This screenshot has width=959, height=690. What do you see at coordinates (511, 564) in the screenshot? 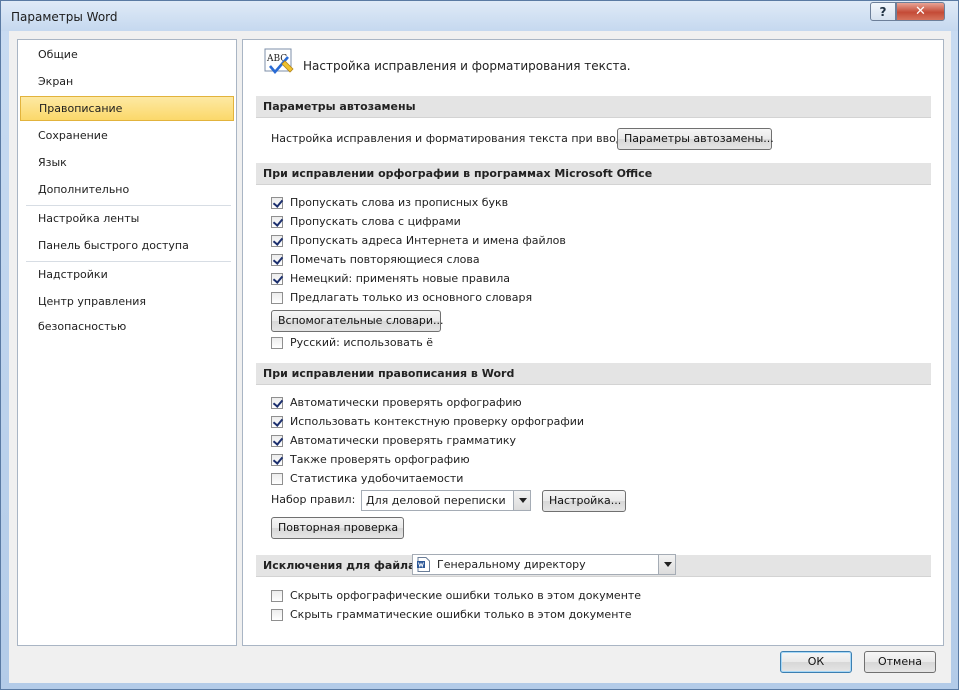
I see `exceptions-file-value: Генеральному директору` at bounding box center [511, 564].